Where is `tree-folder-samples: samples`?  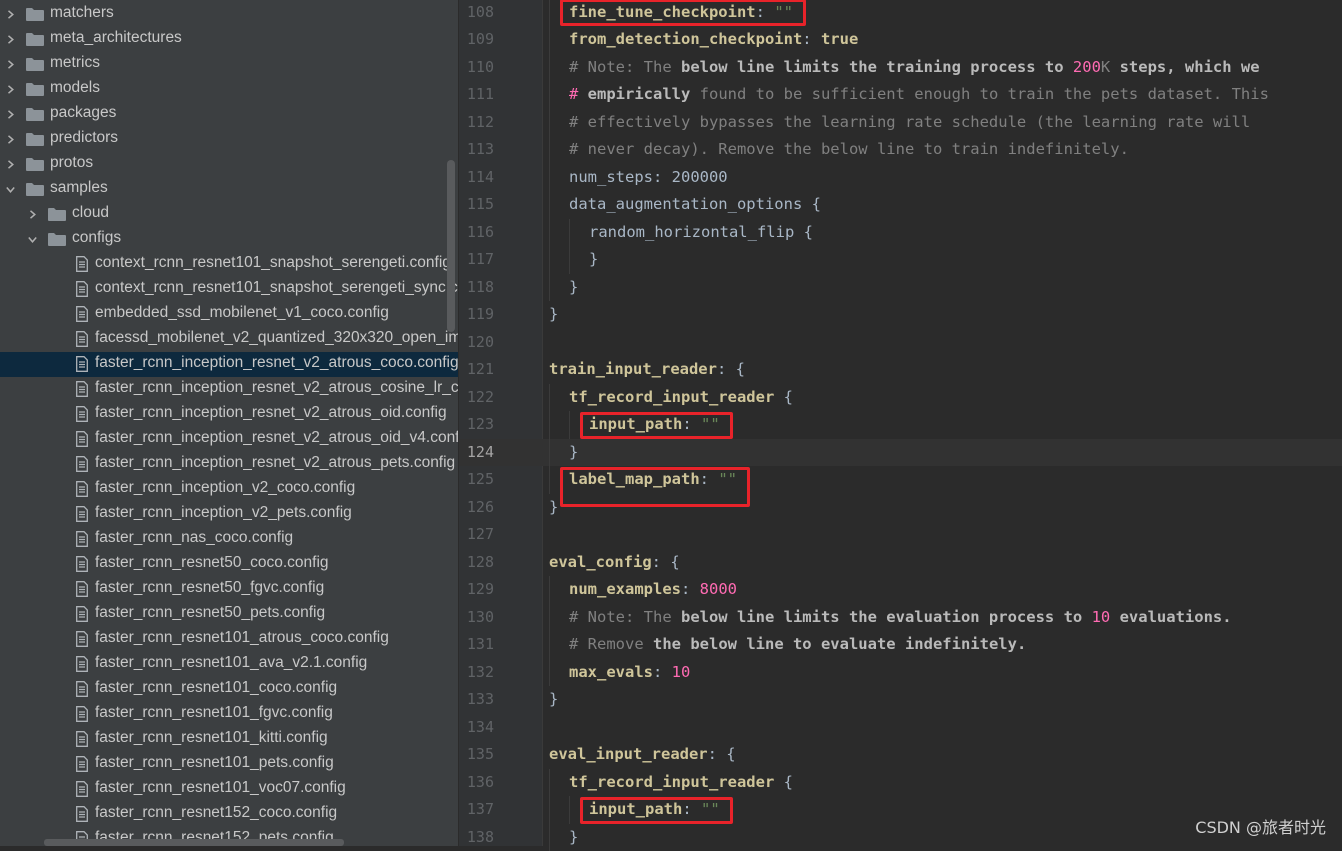 tree-folder-samples: samples is located at coordinates (229, 189).